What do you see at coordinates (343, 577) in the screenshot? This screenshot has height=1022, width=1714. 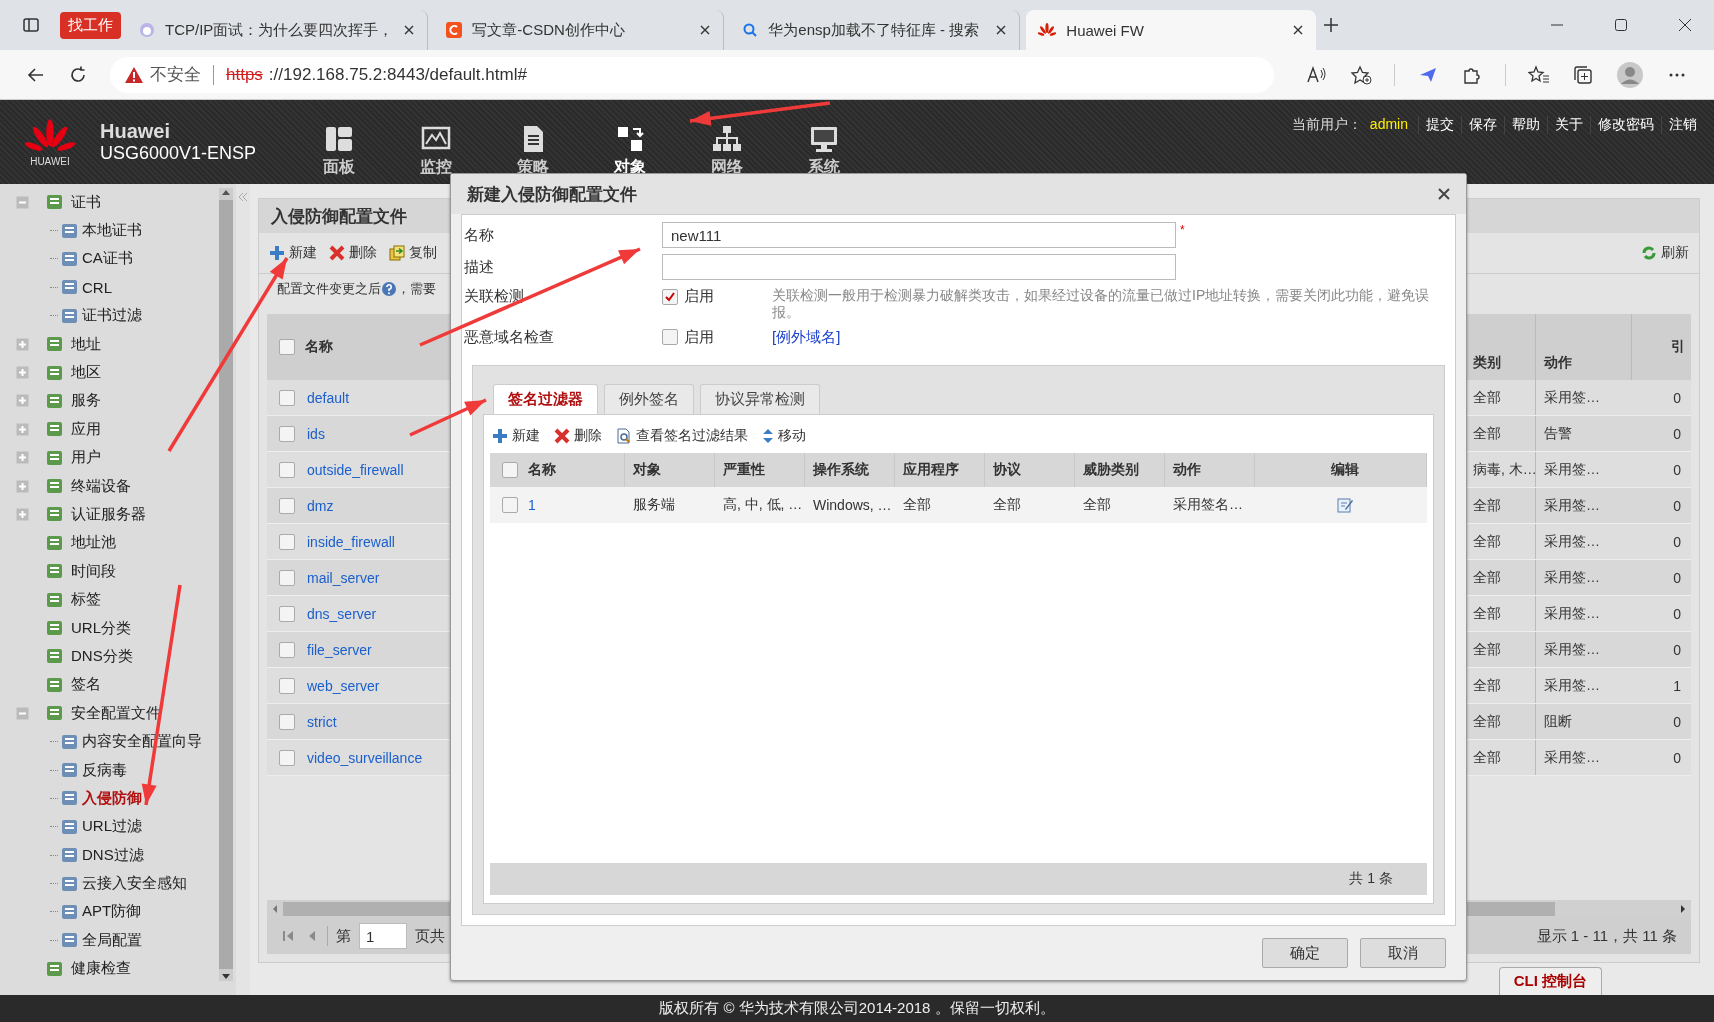 I see `profile-link: mail_server` at bounding box center [343, 577].